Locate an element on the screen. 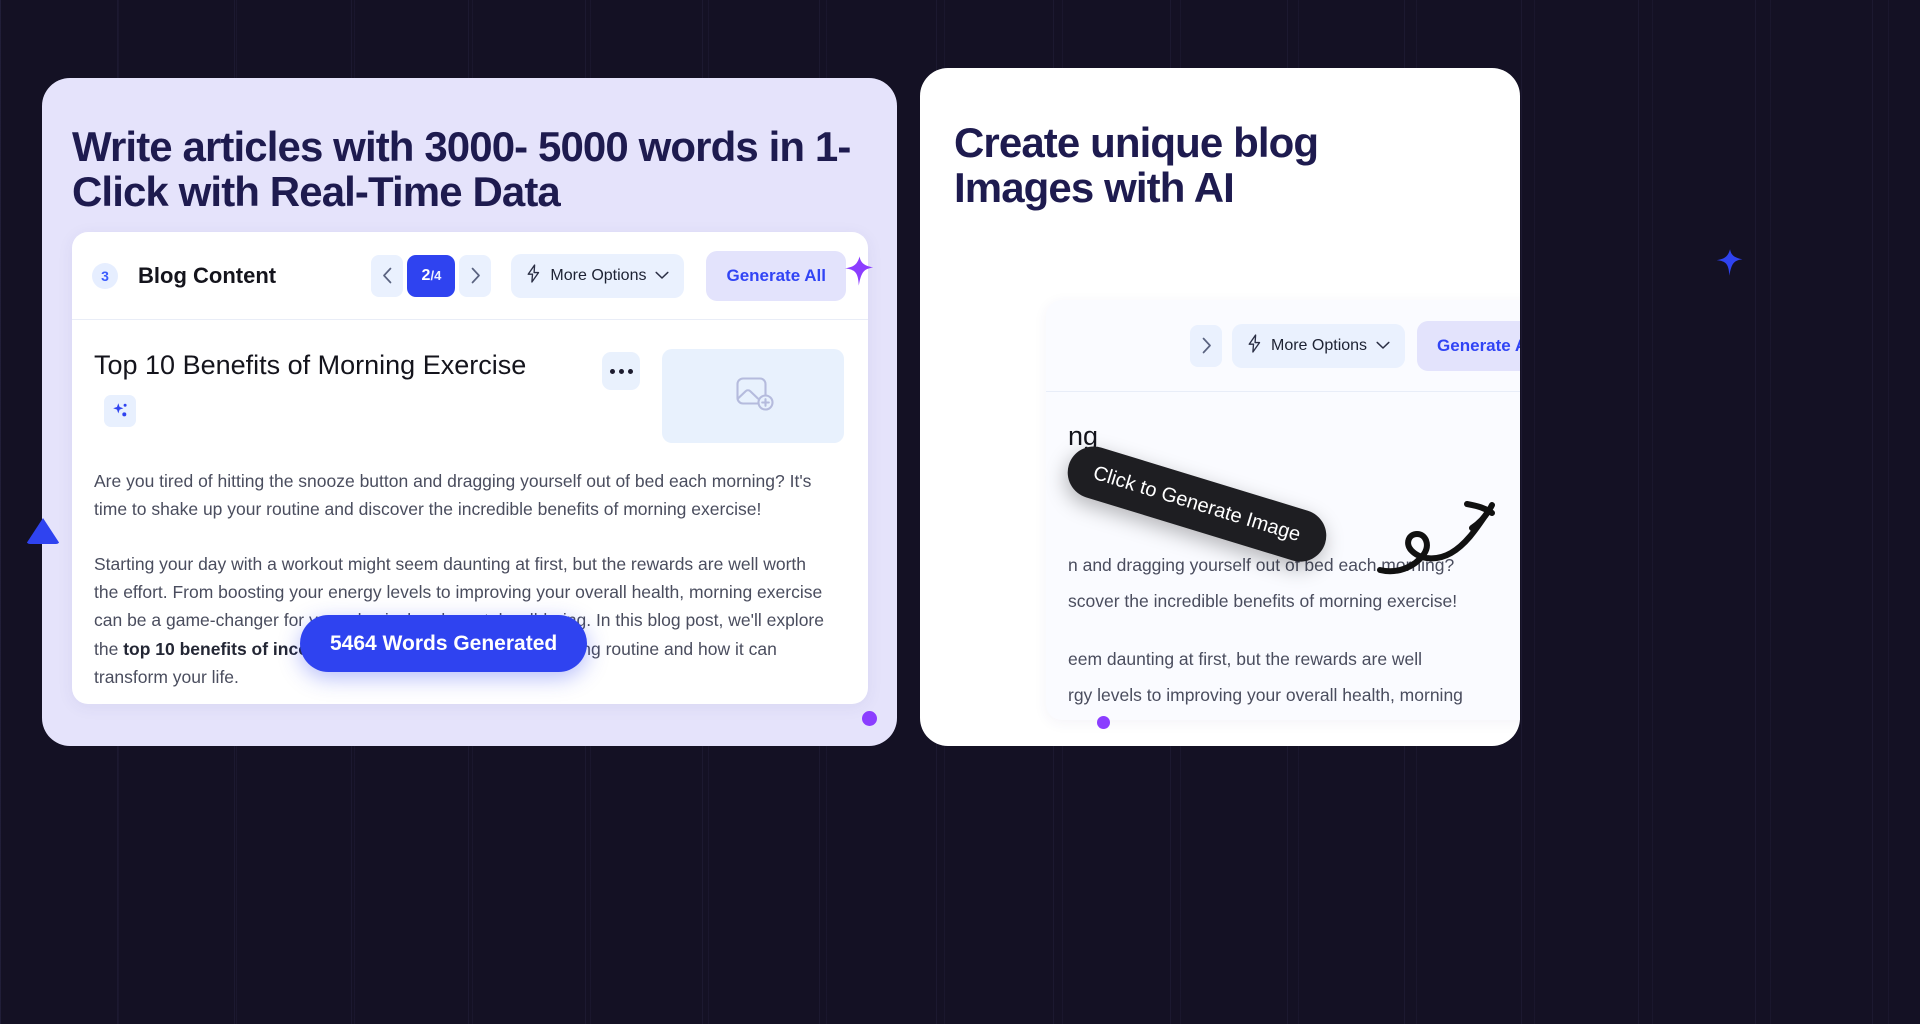 Image resolution: width=1920 pixels, height=1024 pixels. article-title-text: Top 10 Benefits of Morning Exercise is located at coordinates (310, 365).